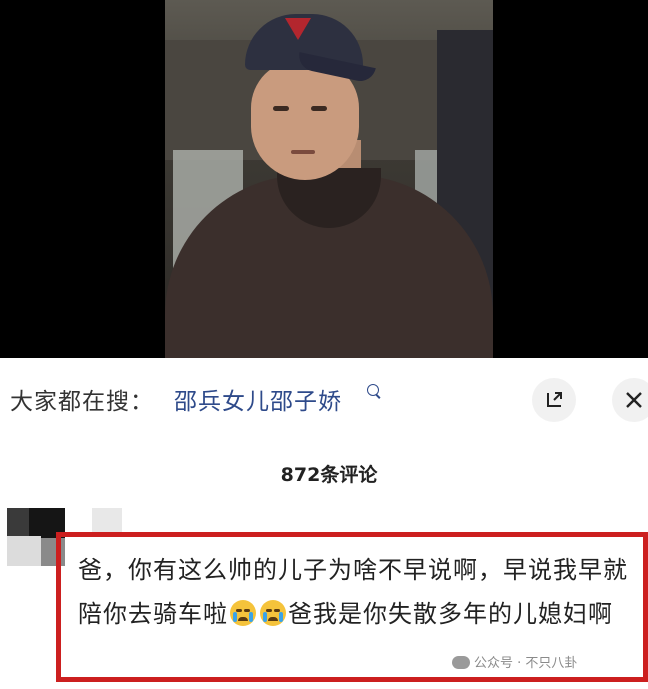 The width and height of the screenshot is (648, 689). I want to click on username-placeholder, so click(107, 521).